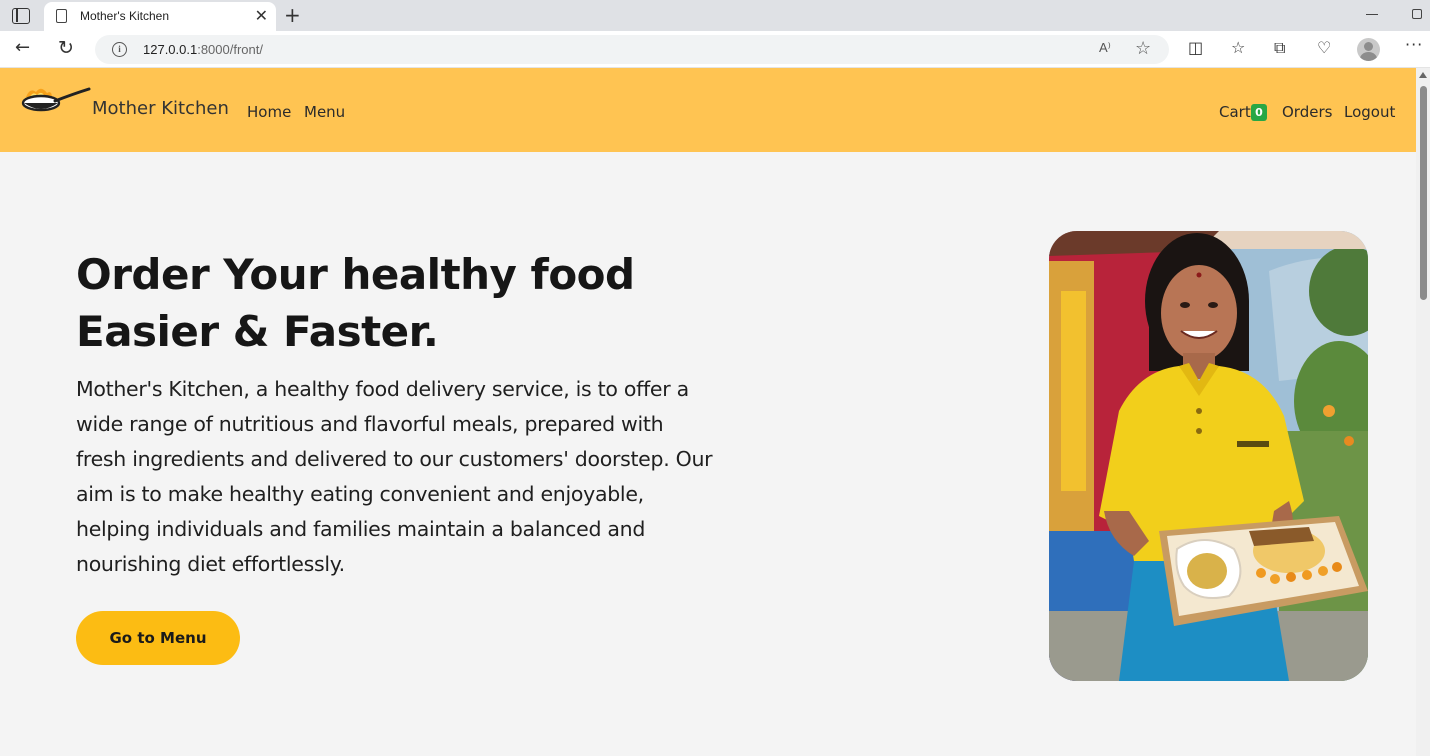  What do you see at coordinates (632, 49) in the screenshot?
I see `address-bar: i 127.0.0.1:8000/front/ A⁾ ☆` at bounding box center [632, 49].